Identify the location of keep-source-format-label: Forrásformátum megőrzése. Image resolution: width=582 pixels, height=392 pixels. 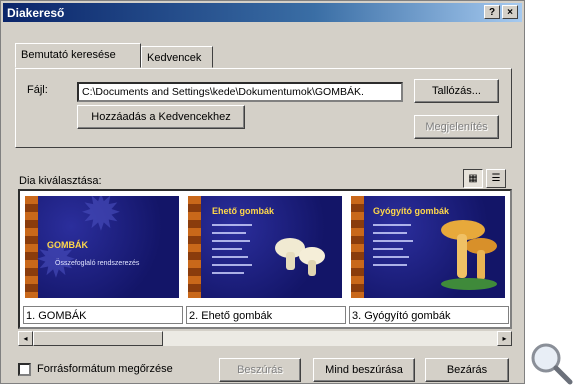
(105, 369).